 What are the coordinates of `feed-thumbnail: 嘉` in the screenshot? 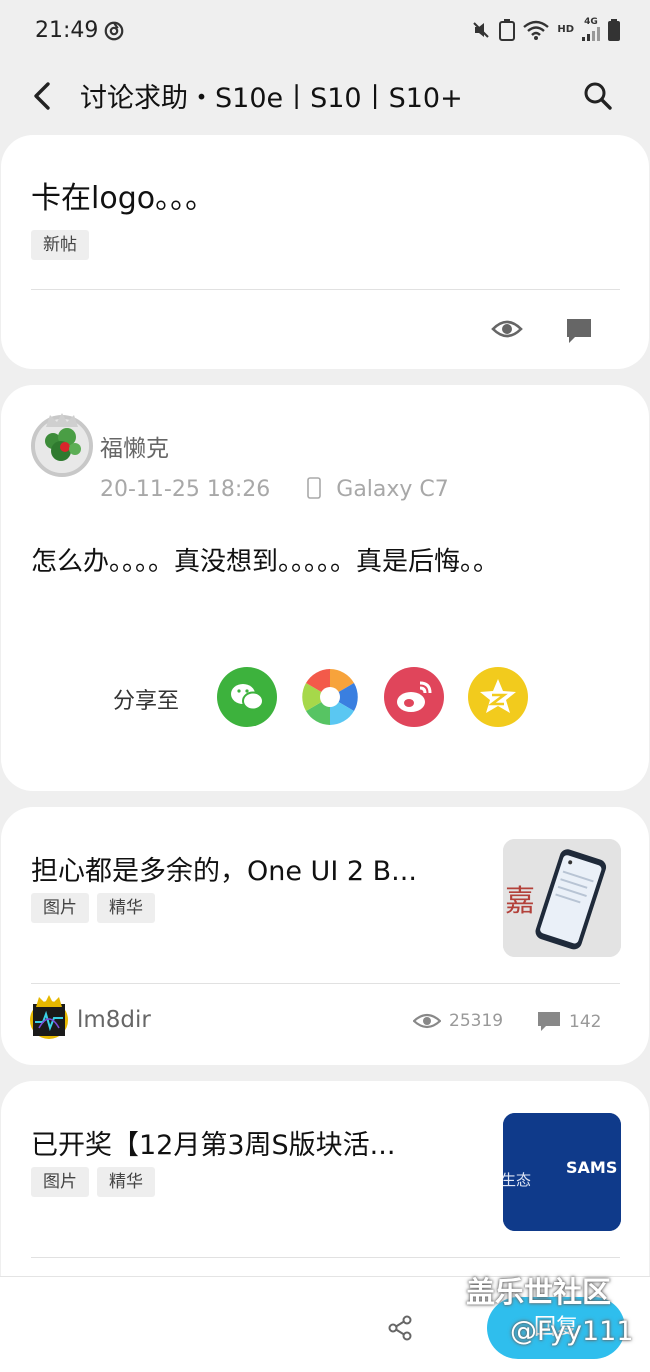 It's located at (562, 898).